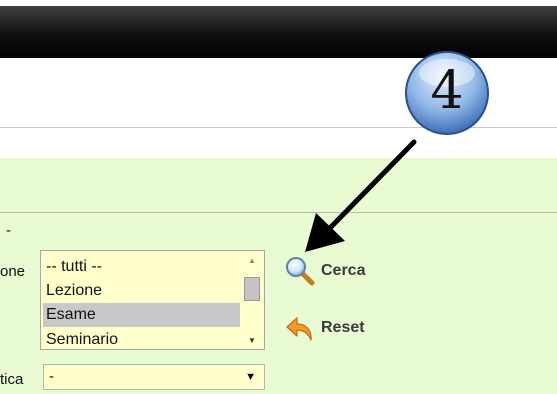 The image size is (557, 394). I want to click on magnifier-icon, so click(300, 271).